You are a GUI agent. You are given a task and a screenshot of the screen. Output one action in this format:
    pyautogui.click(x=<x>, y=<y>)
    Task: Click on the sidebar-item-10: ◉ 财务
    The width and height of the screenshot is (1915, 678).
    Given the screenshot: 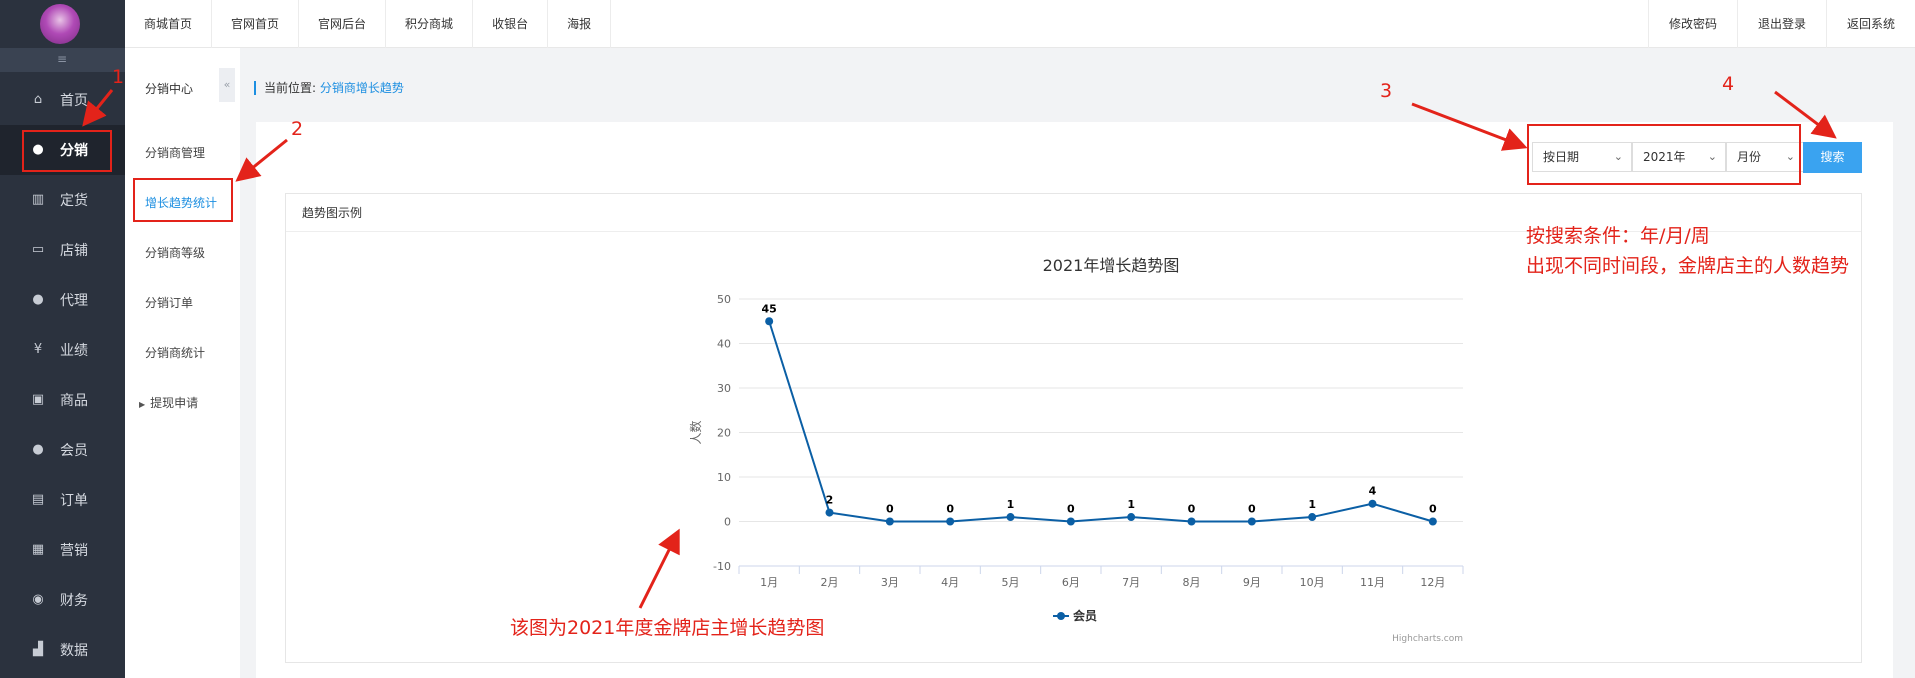 What is the action you would take?
    pyautogui.click(x=62, y=600)
    